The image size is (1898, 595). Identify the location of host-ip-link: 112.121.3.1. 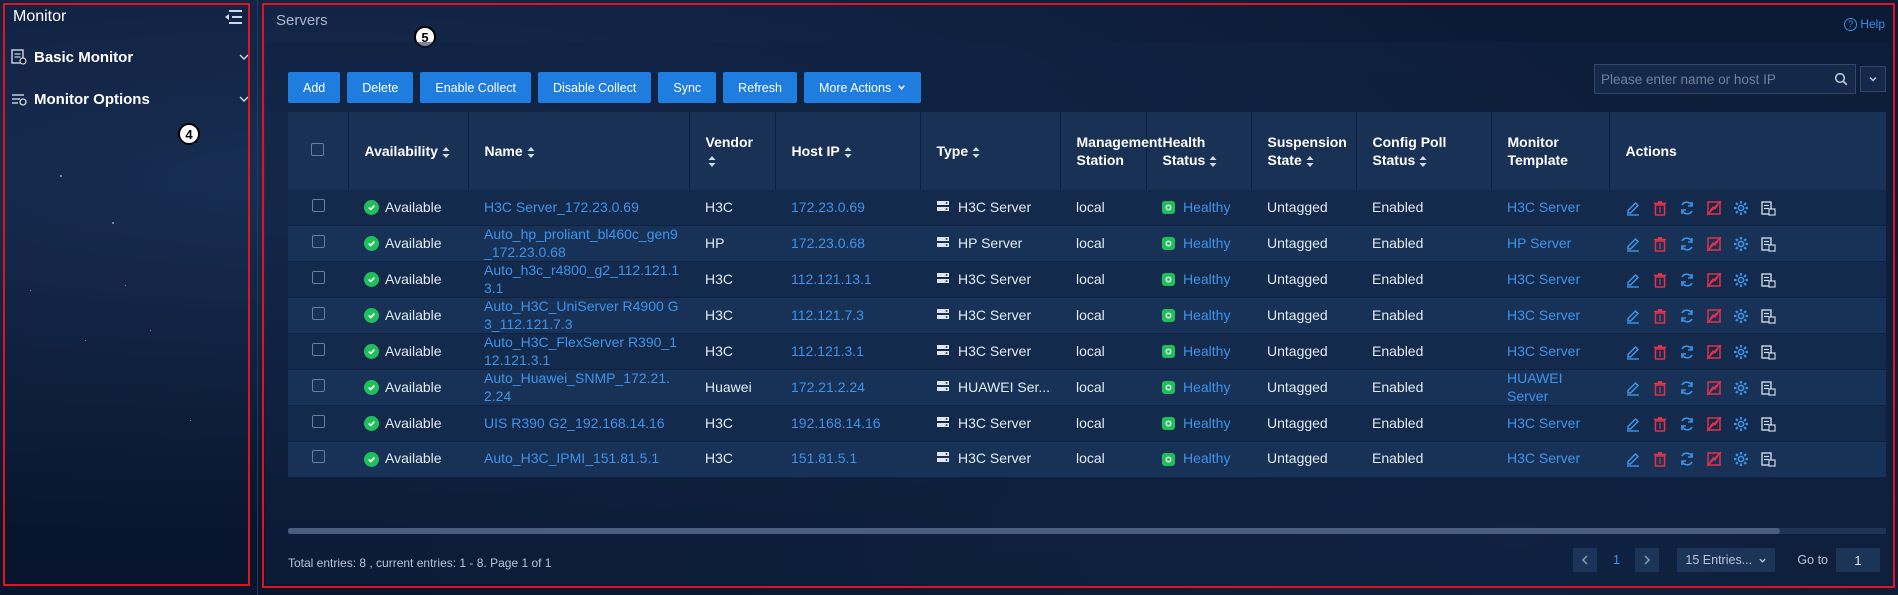
(827, 351).